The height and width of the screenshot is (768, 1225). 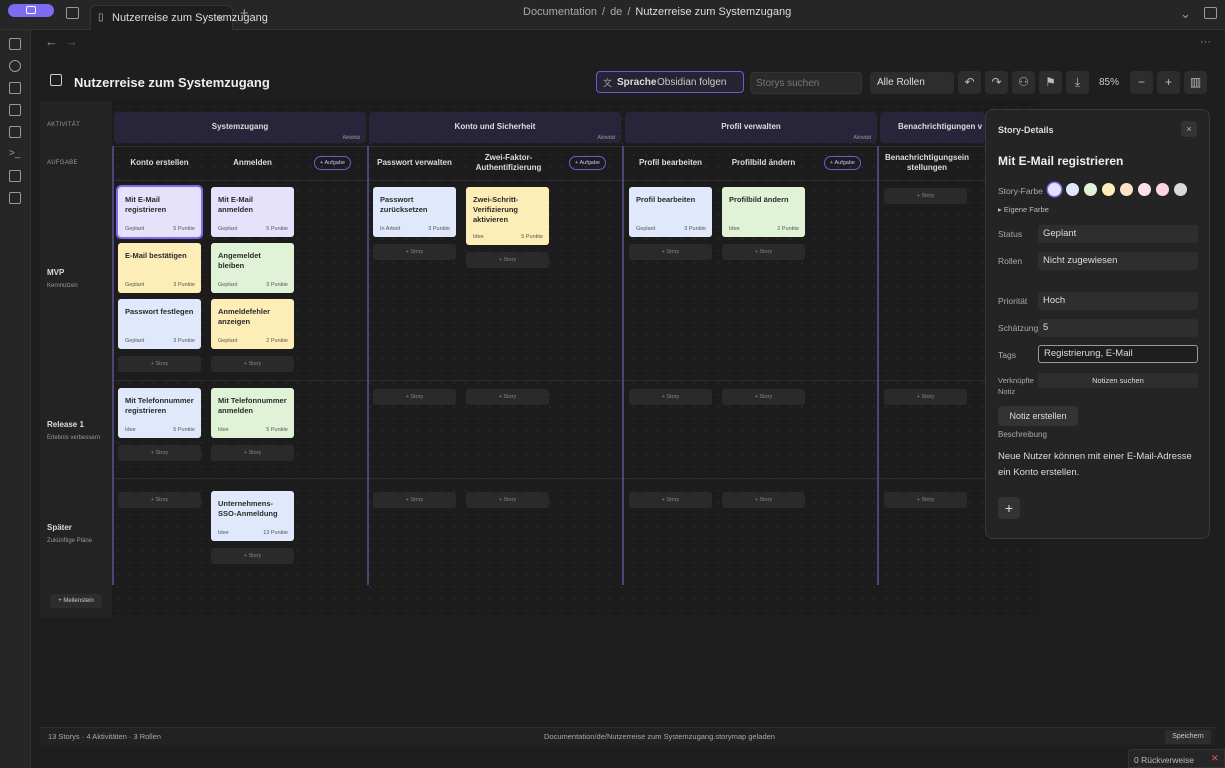 What do you see at coordinates (1023, 209) in the screenshot?
I see `custom-color-toggle: ▸ Eigene Farbe` at bounding box center [1023, 209].